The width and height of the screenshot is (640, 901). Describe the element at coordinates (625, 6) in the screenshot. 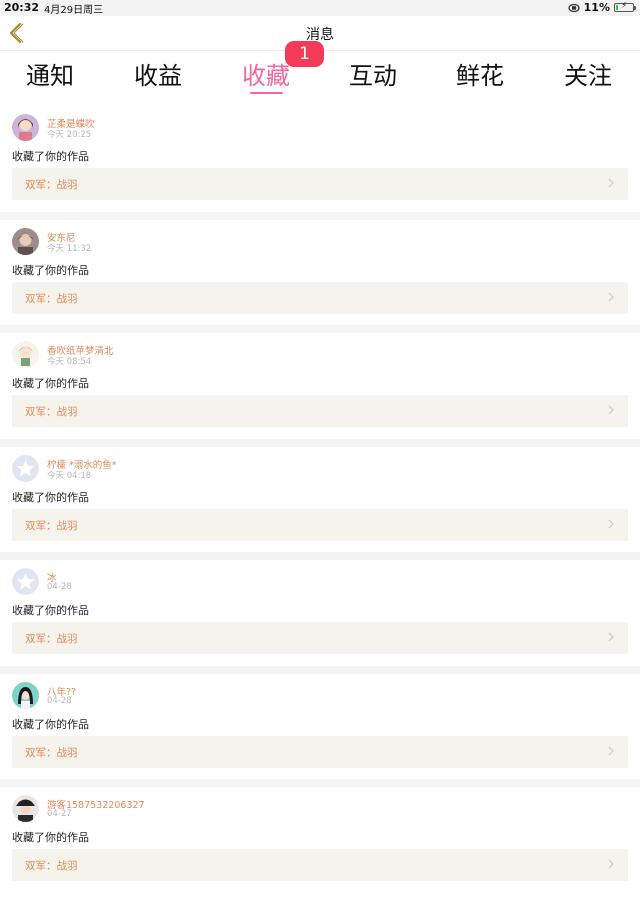

I see `battery-icon: ⚡` at that location.